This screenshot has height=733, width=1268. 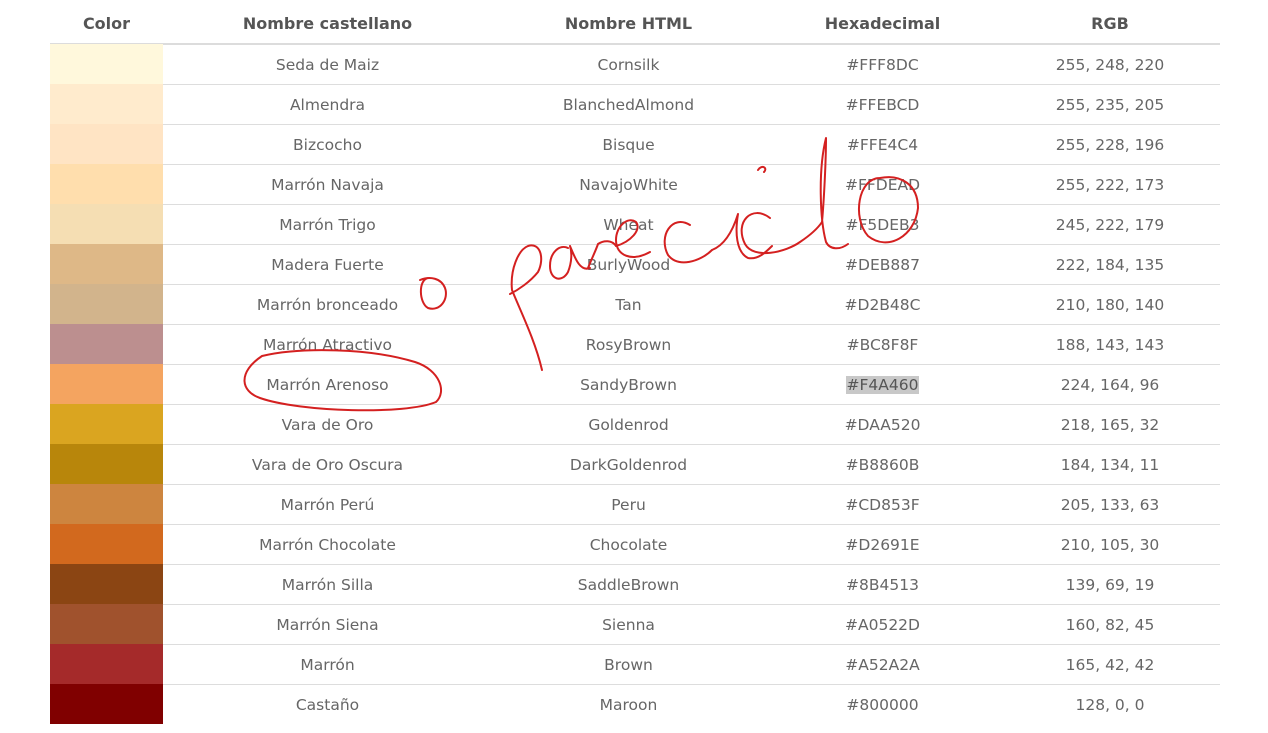 I want to click on table-row: Marrón Brown #A52A2A 165, 42, 42, so click(x=635, y=664).